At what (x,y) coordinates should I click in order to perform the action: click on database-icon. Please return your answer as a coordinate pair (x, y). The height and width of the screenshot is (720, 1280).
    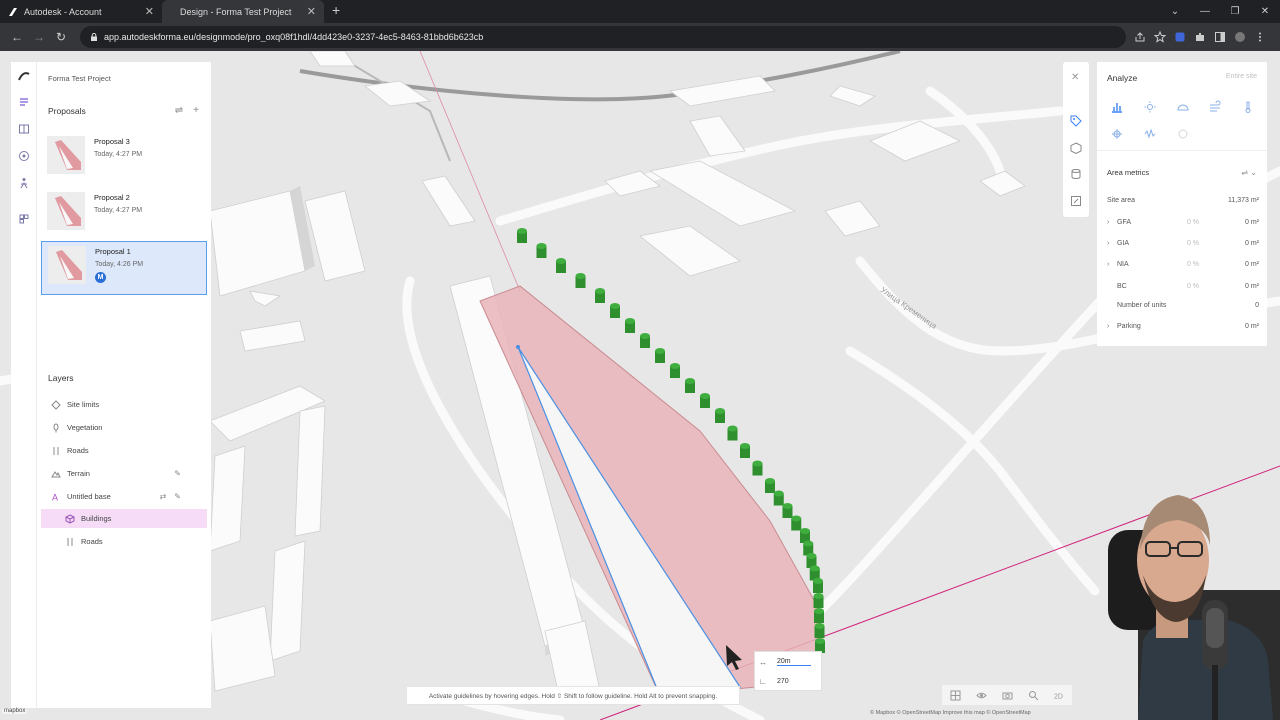
    Looking at the image, I should click on (1076, 174).